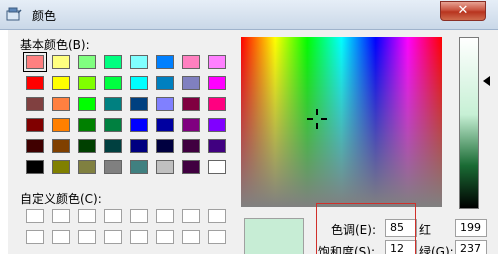 Image resolution: width=498 pixels, height=254 pixels. What do you see at coordinates (469, 123) in the screenshot?
I see `luminance-slider` at bounding box center [469, 123].